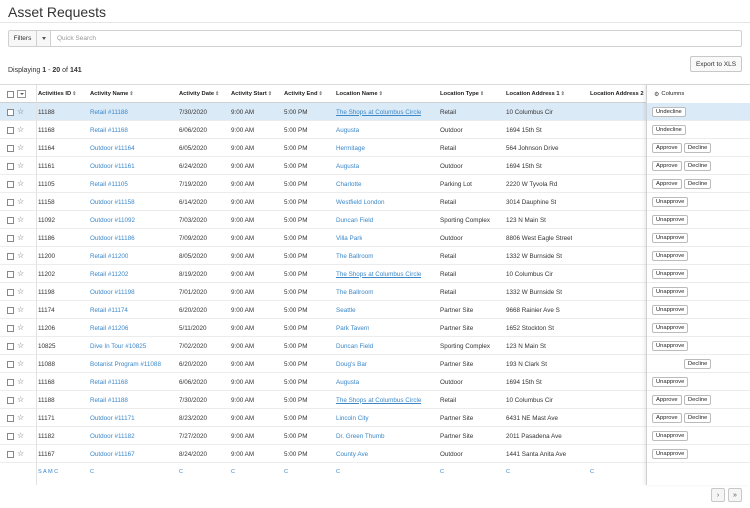  Describe the element at coordinates (352, 328) in the screenshot. I see `location-name-link: Park Tavern` at that location.